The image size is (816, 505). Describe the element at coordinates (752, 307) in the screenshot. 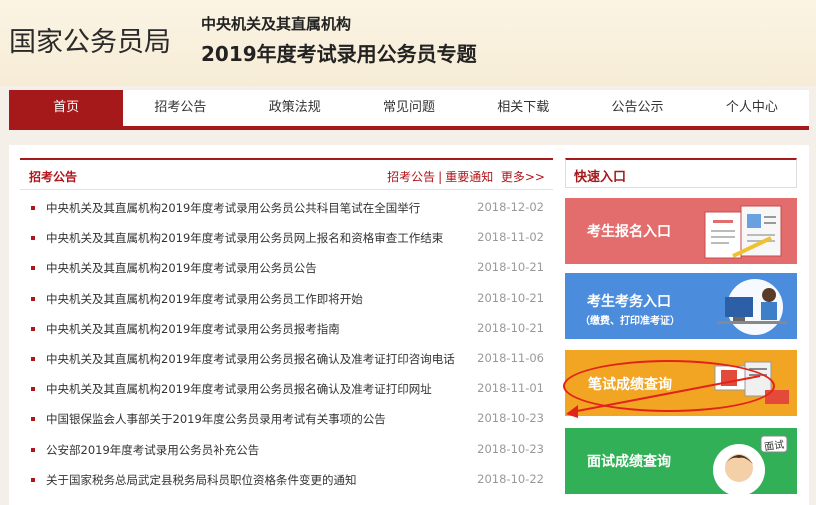

I see `computer-user-icon` at that location.